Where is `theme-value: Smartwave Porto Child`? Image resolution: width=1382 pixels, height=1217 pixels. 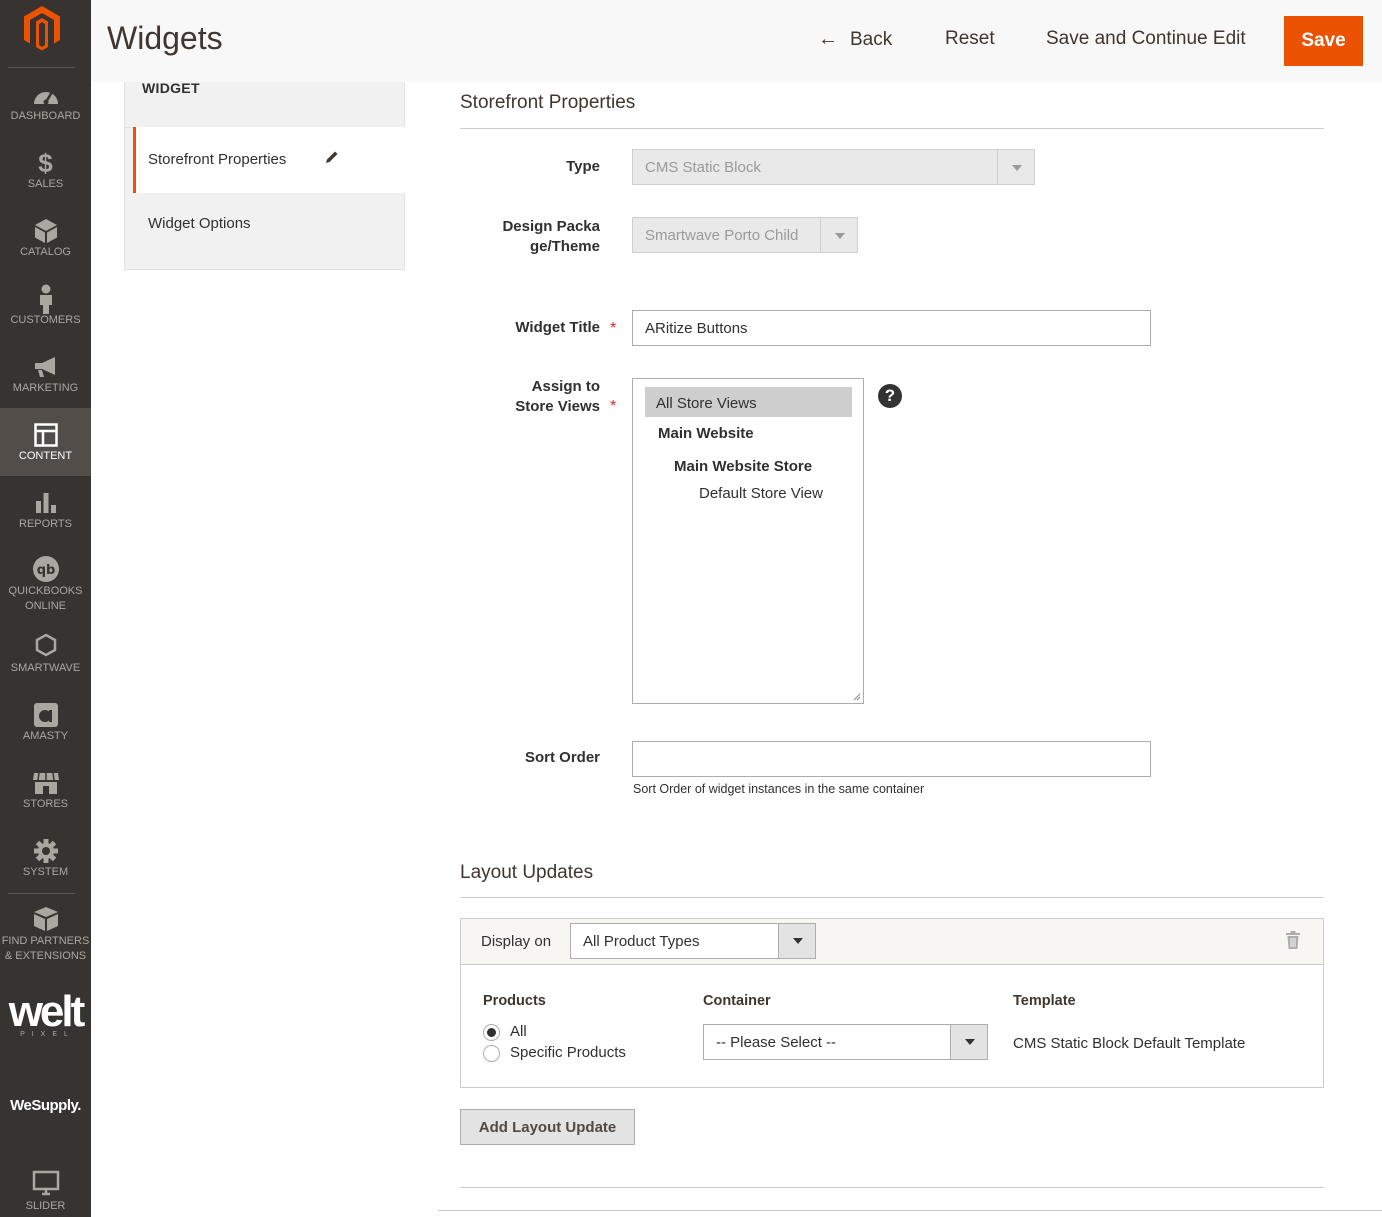 theme-value: Smartwave Porto Child is located at coordinates (722, 235).